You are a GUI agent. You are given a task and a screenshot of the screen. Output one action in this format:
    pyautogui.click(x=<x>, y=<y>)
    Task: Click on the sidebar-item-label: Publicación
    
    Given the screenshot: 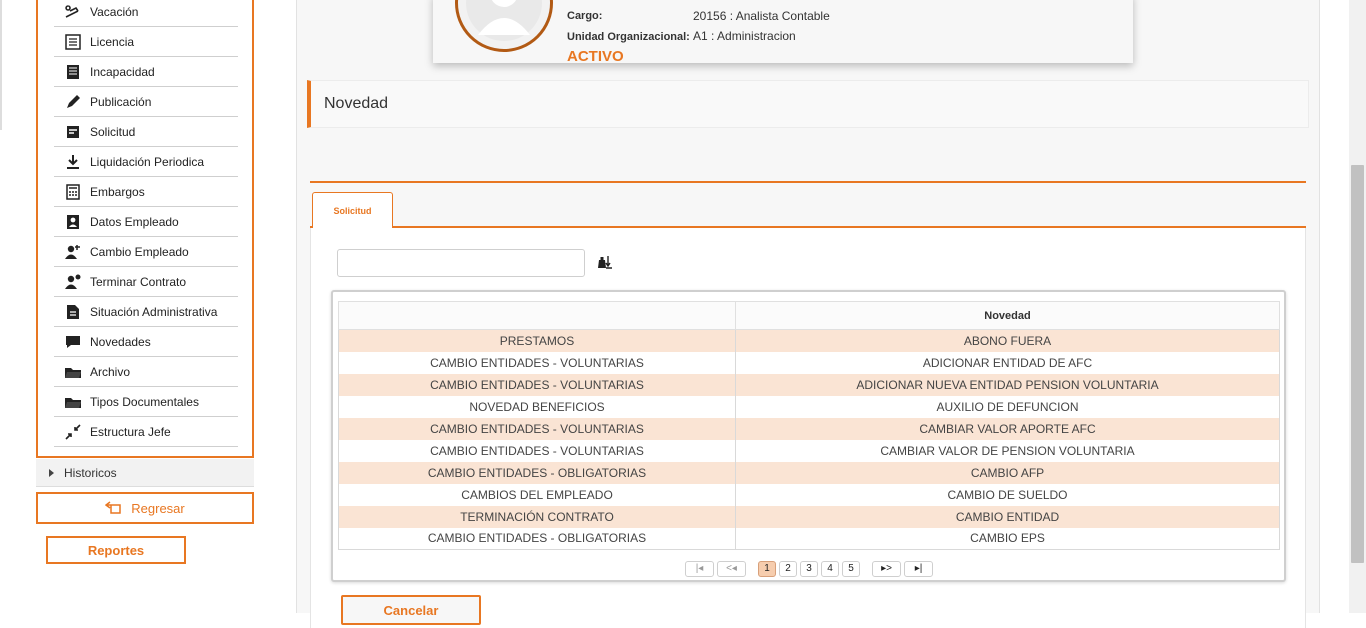 What is the action you would take?
    pyautogui.click(x=121, y=101)
    